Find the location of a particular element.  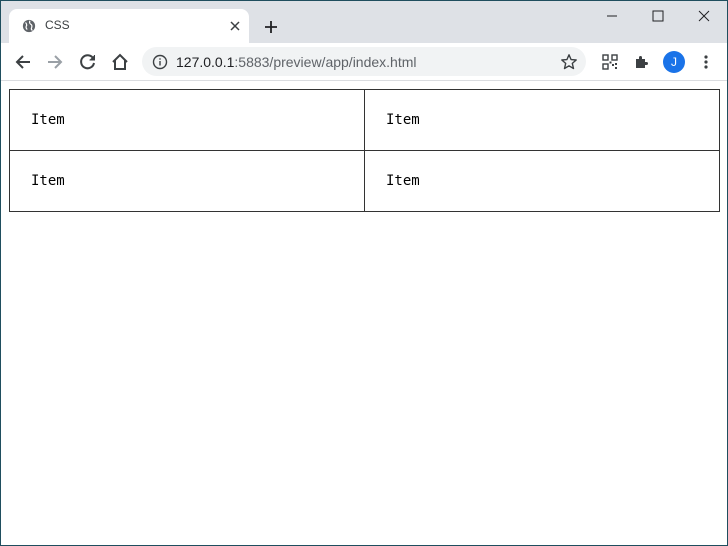

url-text: 127.0.0.1:5883/preview/app/index.html is located at coordinates (296, 62).